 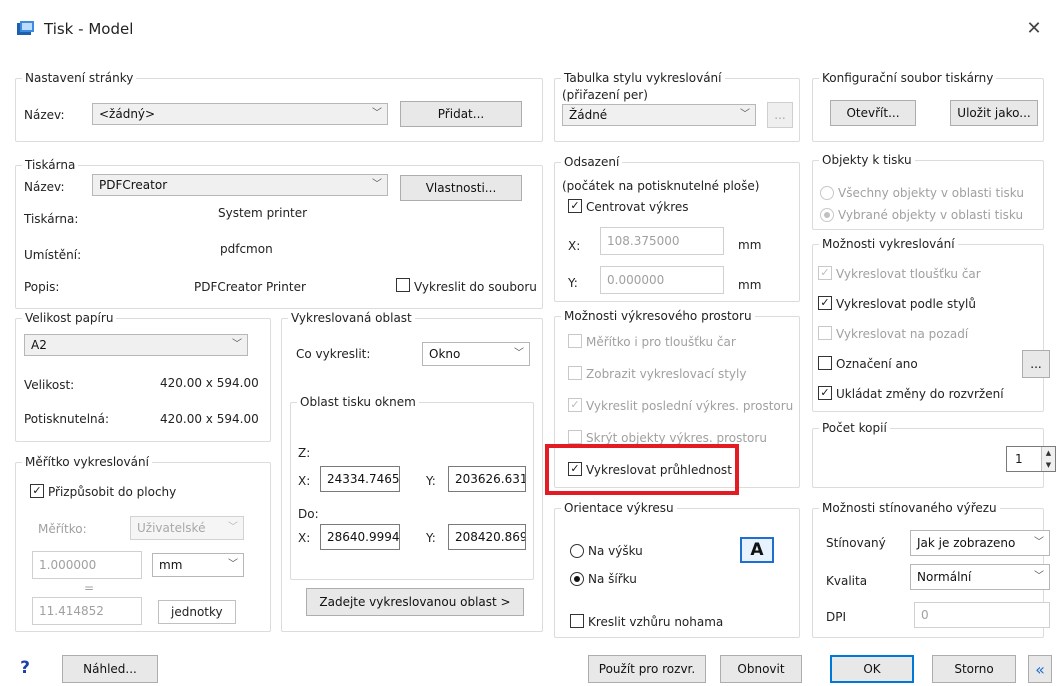 What do you see at coordinates (575, 373) in the screenshot?
I see `display-styles-checkbox` at bounding box center [575, 373].